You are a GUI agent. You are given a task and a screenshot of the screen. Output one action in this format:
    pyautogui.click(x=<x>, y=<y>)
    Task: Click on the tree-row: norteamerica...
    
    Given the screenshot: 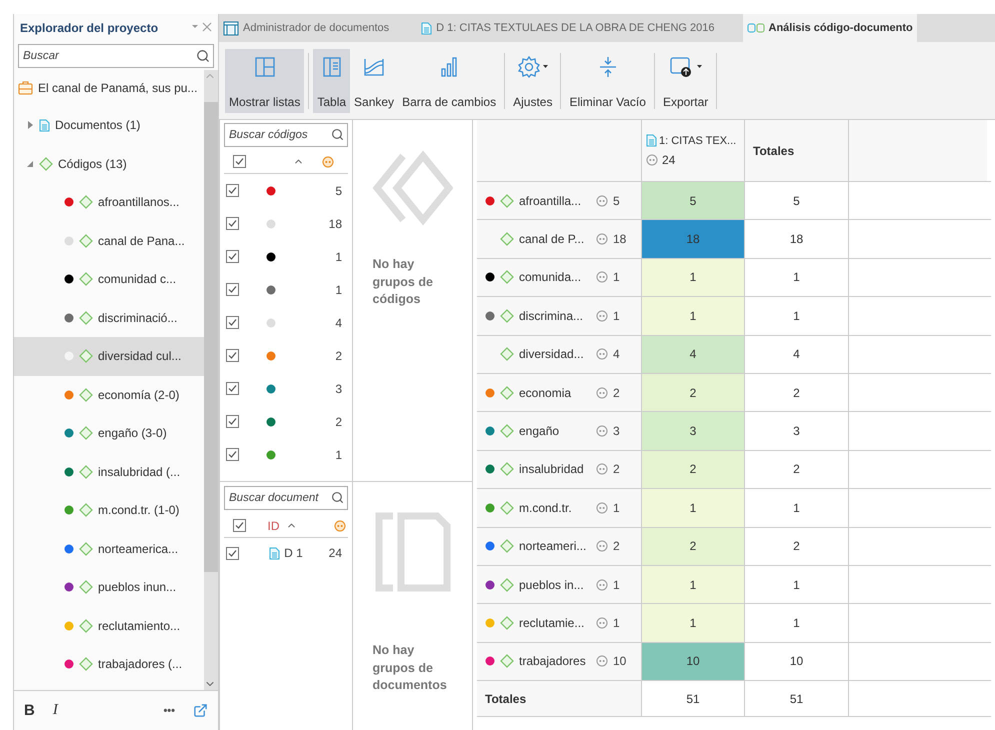 What is the action you would take?
    pyautogui.click(x=109, y=549)
    